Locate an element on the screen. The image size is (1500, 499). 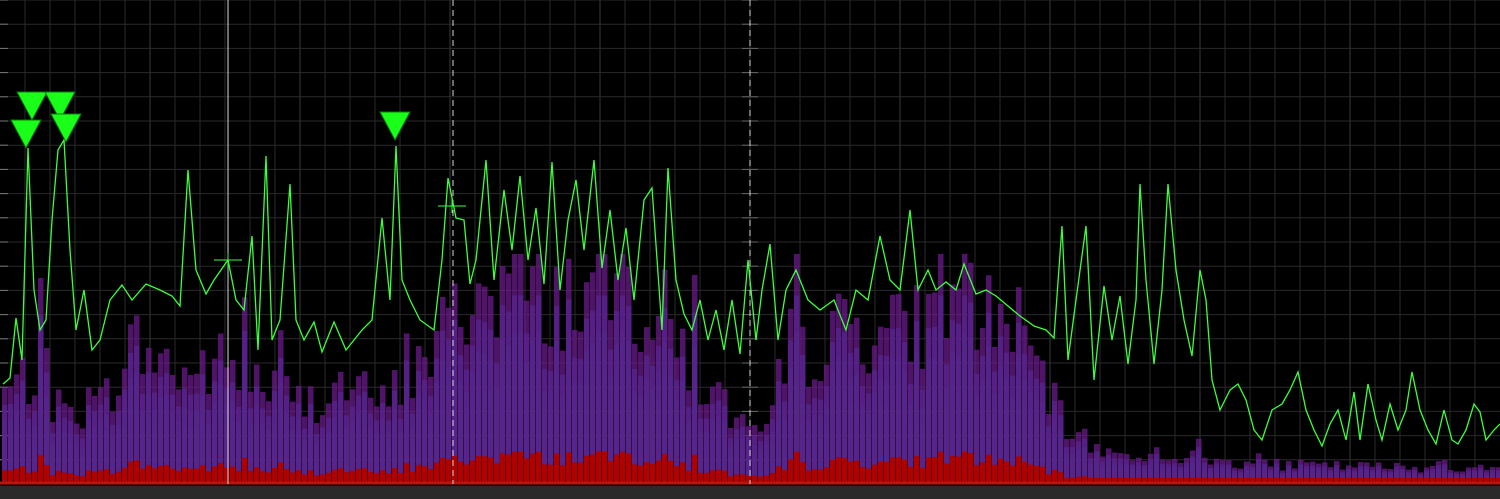
status-bar is located at coordinates (750, 492).